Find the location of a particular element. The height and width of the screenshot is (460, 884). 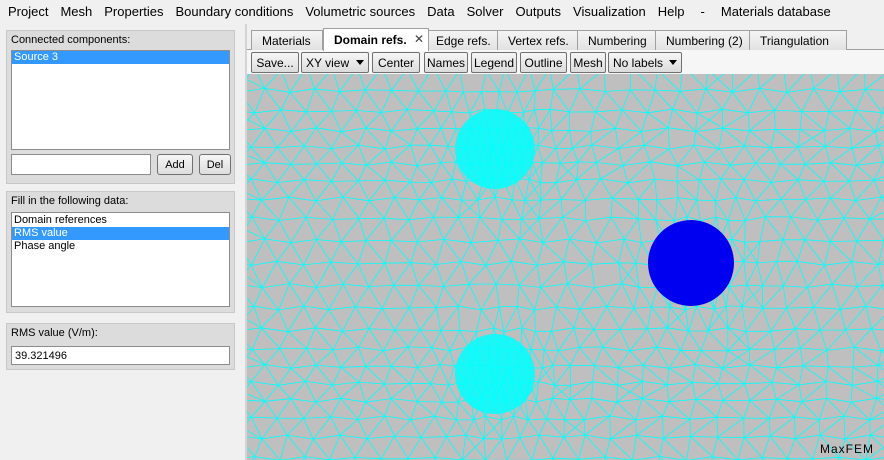

rms-value-title: RMS value (V/m): is located at coordinates (54, 333).